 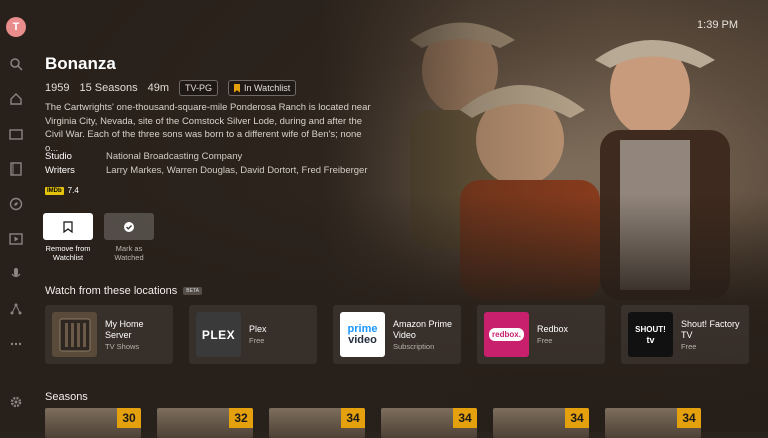 What do you see at coordinates (16, 27) in the screenshot?
I see `avatar: T` at bounding box center [16, 27].